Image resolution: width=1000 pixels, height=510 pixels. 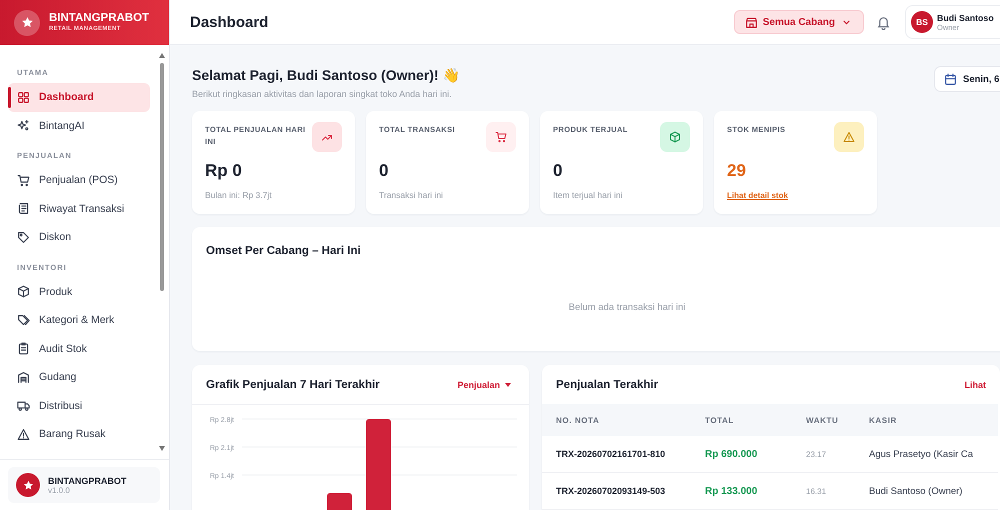 I want to click on greeting-subtitle: Berikut ringkasan aktivitas dan laporan singkat toko Anda hari ini., so click(x=322, y=94).